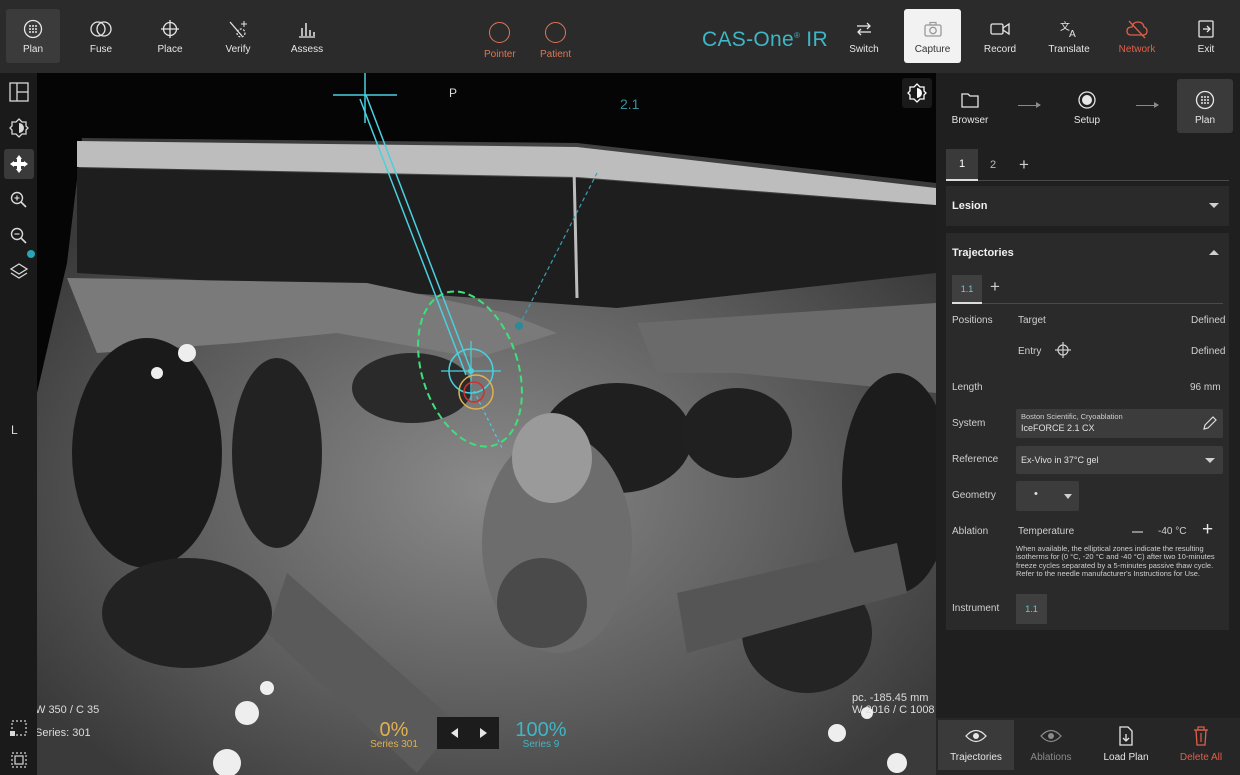  I want to click on pan-button, so click(19, 164).